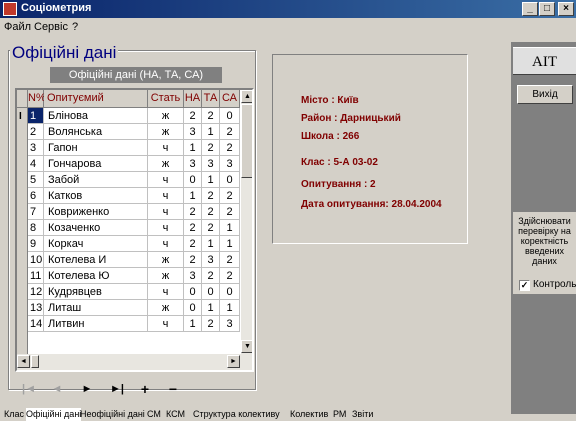  Describe the element at coordinates (75, 27) in the screenshot. I see `menu-help: ?` at that location.